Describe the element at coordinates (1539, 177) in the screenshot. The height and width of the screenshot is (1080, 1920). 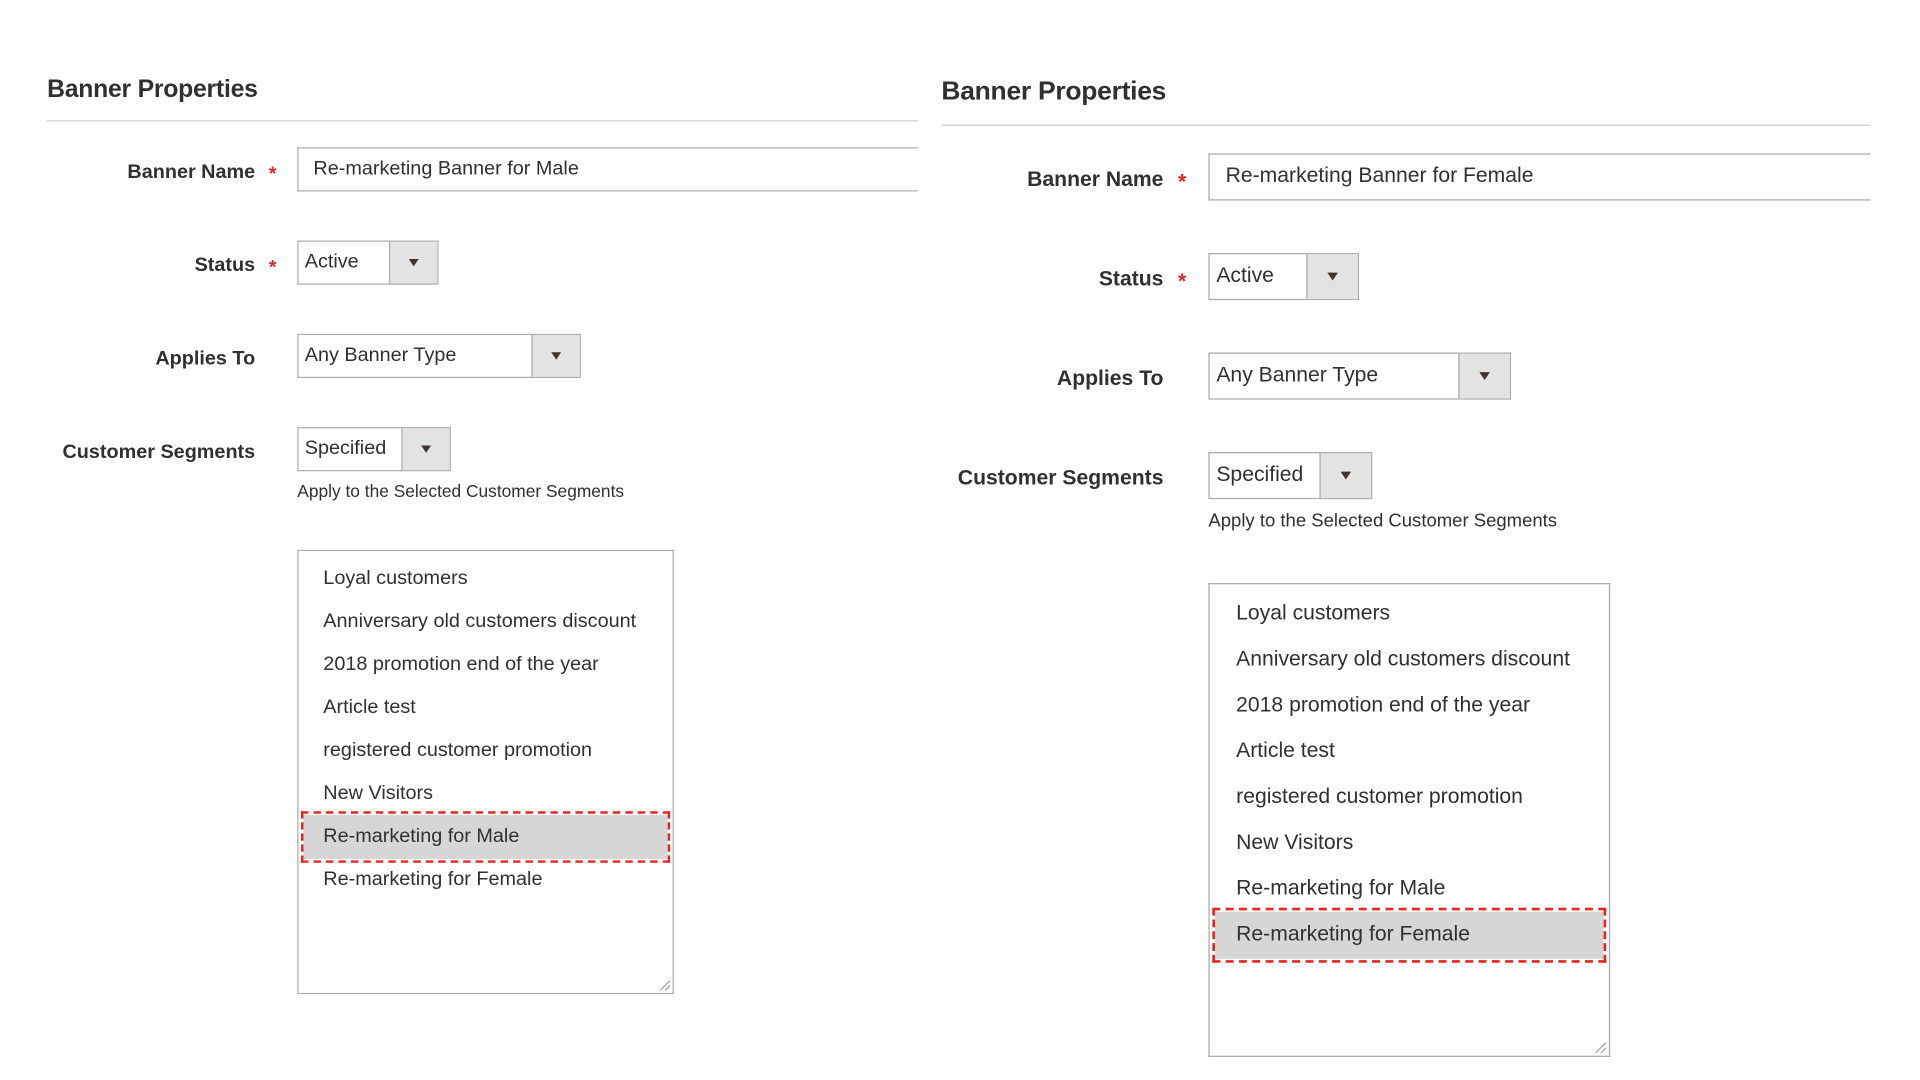
I see `banner-name-input: Re-marketing Banner for Female` at that location.